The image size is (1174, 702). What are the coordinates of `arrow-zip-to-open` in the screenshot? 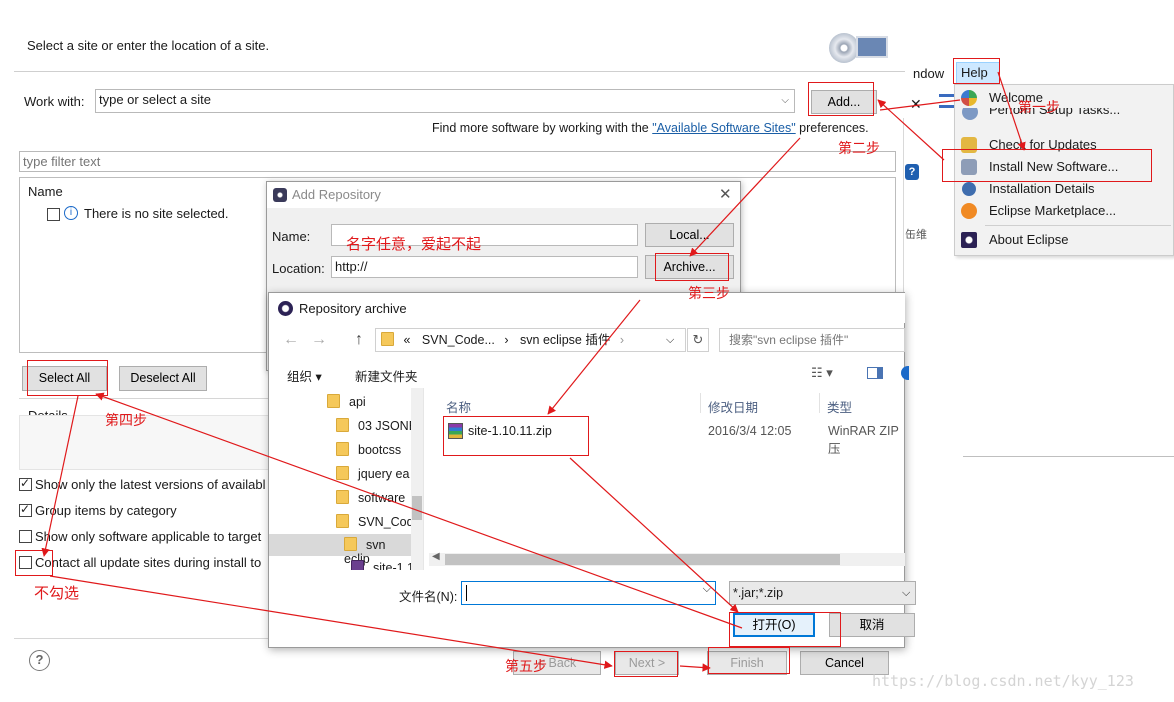 It's located at (654, 535).